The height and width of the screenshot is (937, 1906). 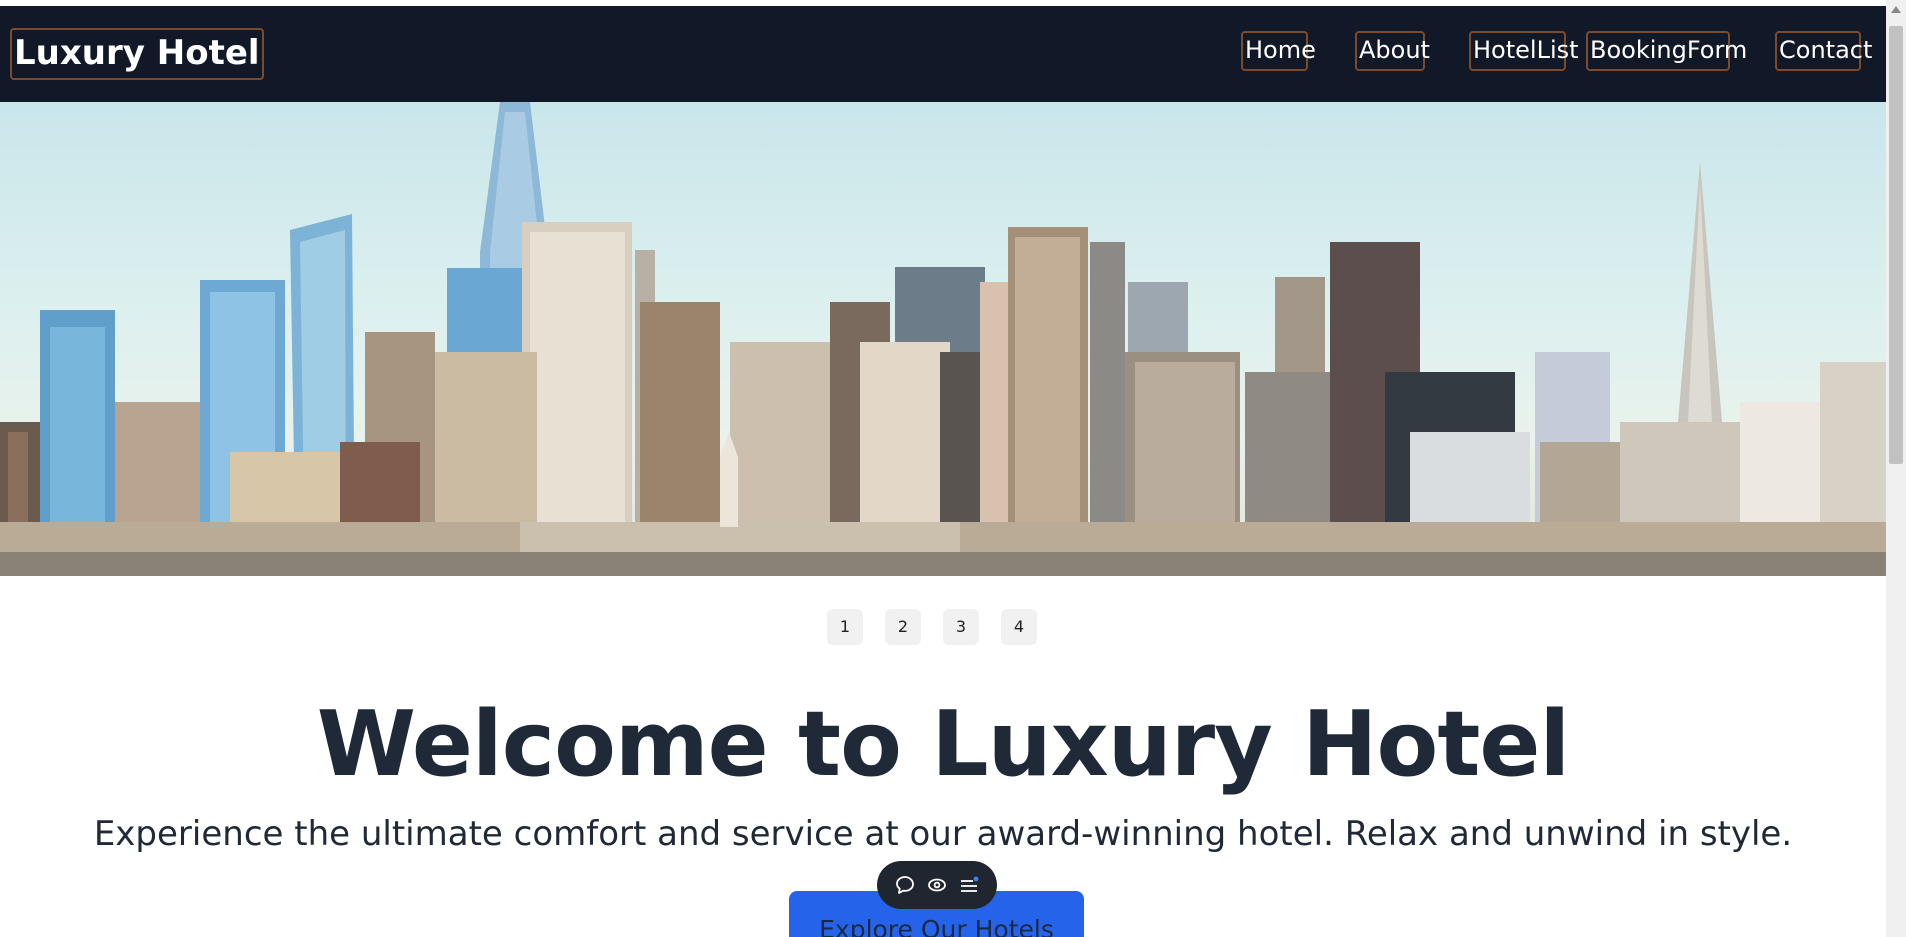 I want to click on vertical-scrollbar, so click(x=1896, y=468).